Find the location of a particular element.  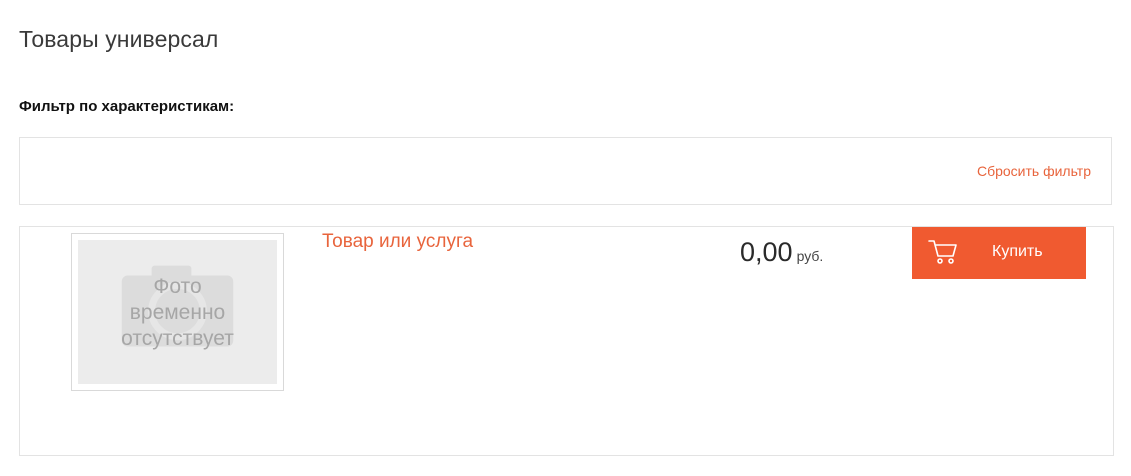

reset-filter-link: Сбросить фильтр is located at coordinates (1034, 171).